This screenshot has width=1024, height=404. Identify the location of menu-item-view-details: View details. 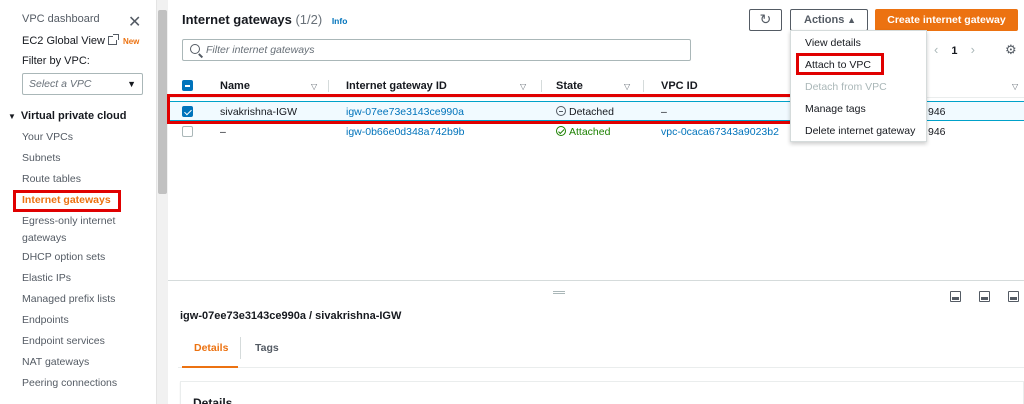
(833, 43).